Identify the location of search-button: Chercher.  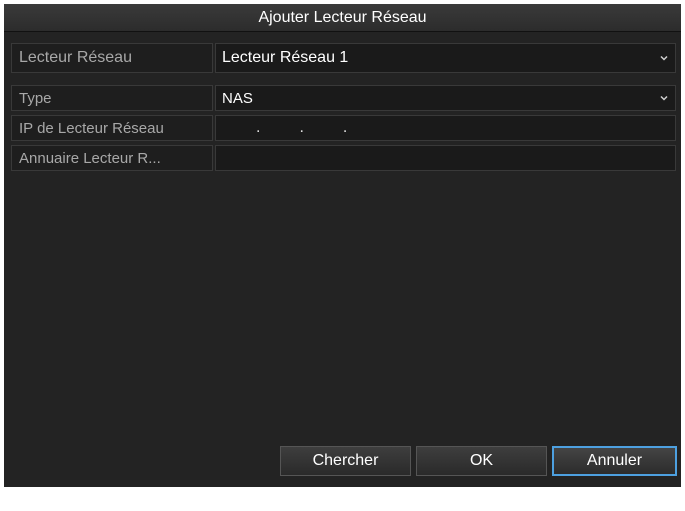
(345, 461).